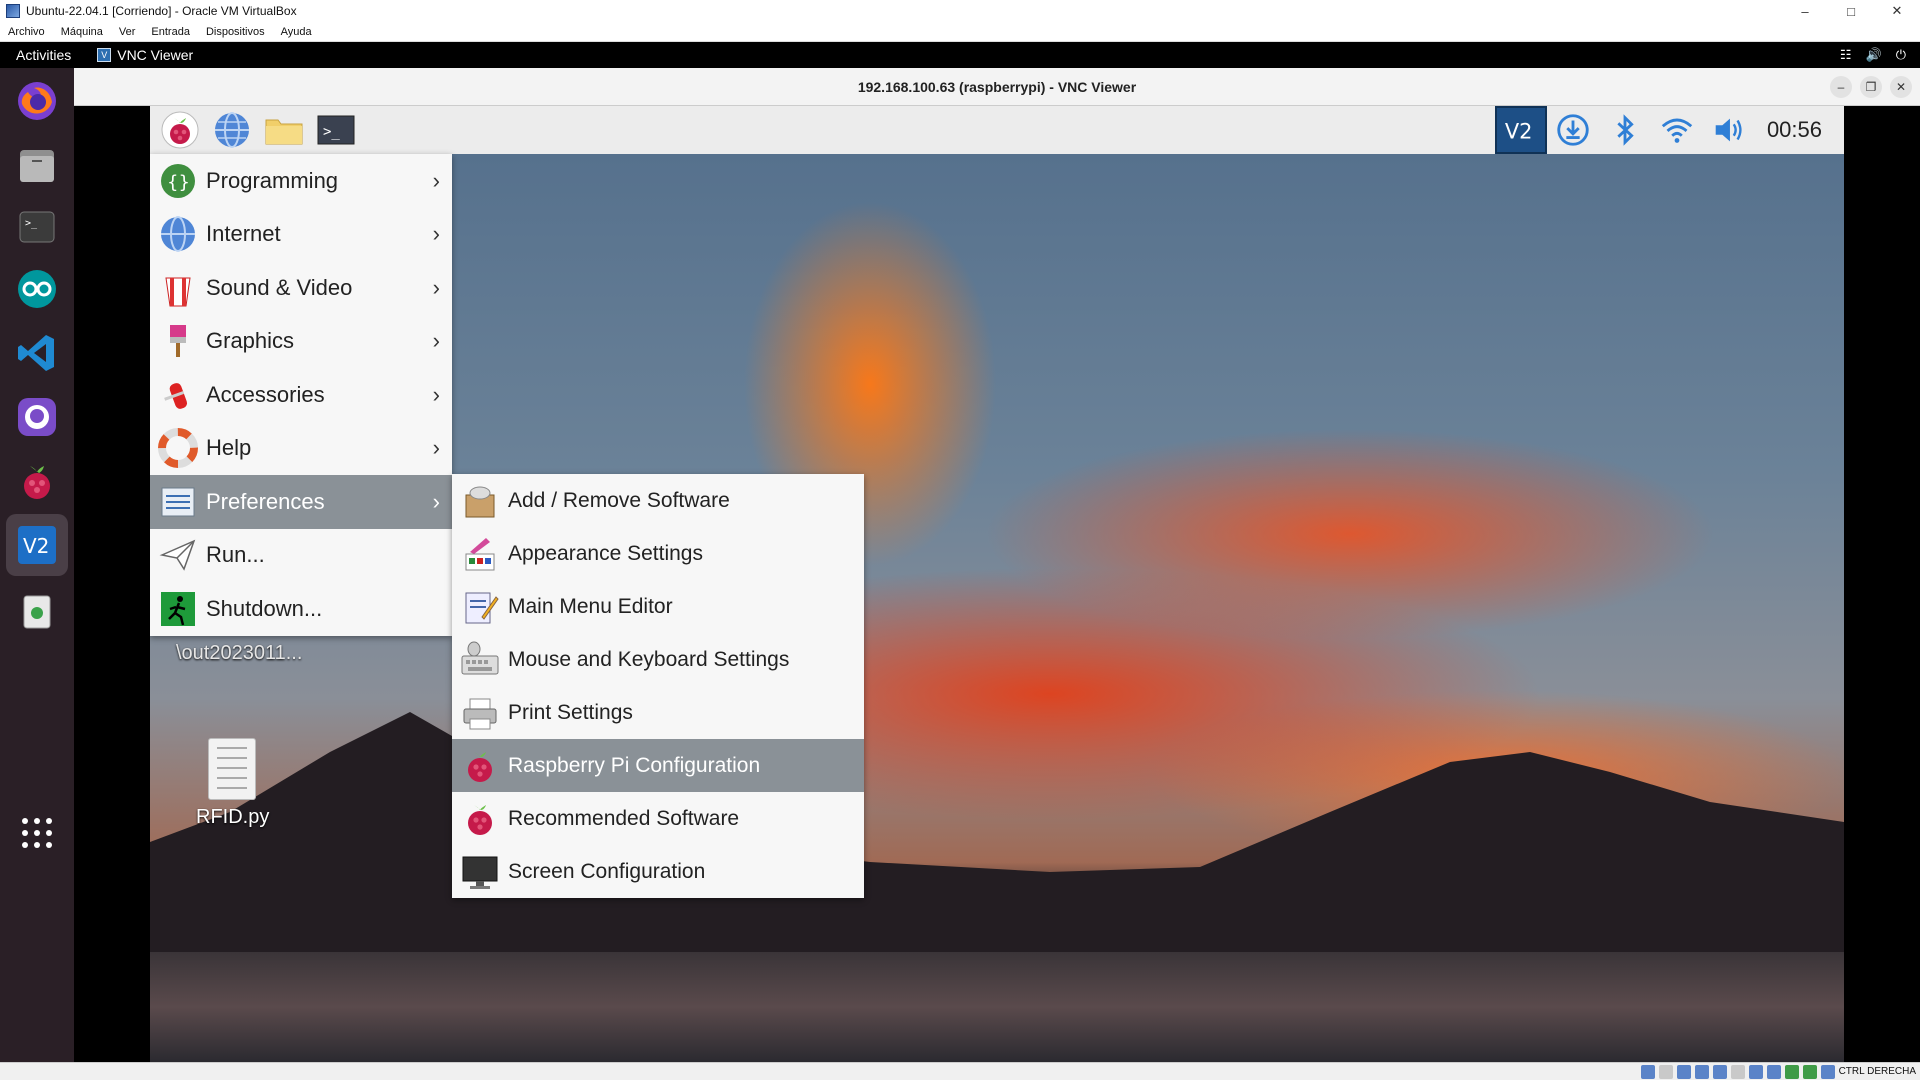 The image size is (1920, 1080). I want to click on arduino-icon, so click(37, 289).